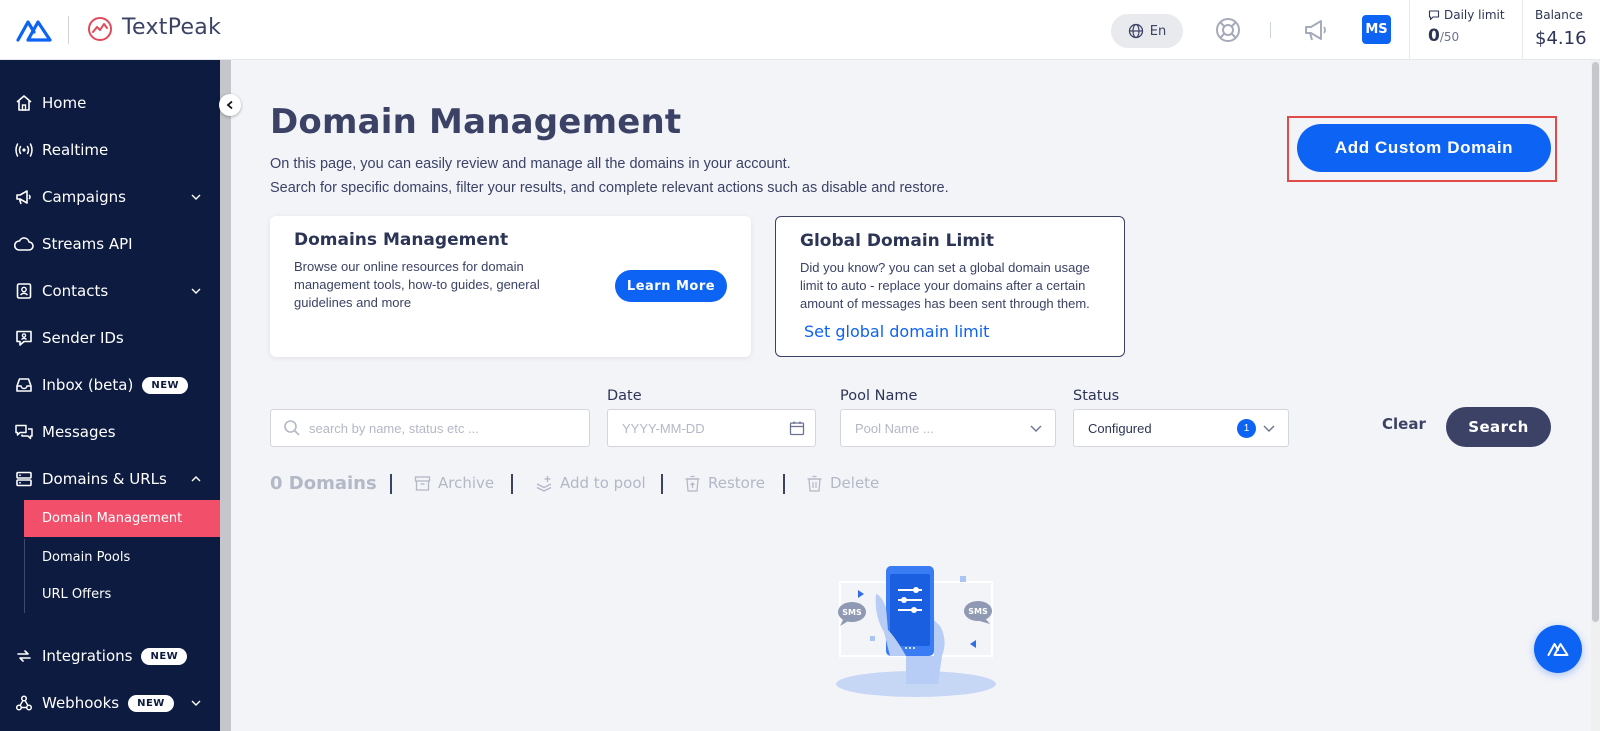 This screenshot has height=731, width=1600. What do you see at coordinates (1595, 342) in the screenshot?
I see `page-scrollbar-thumb` at bounding box center [1595, 342].